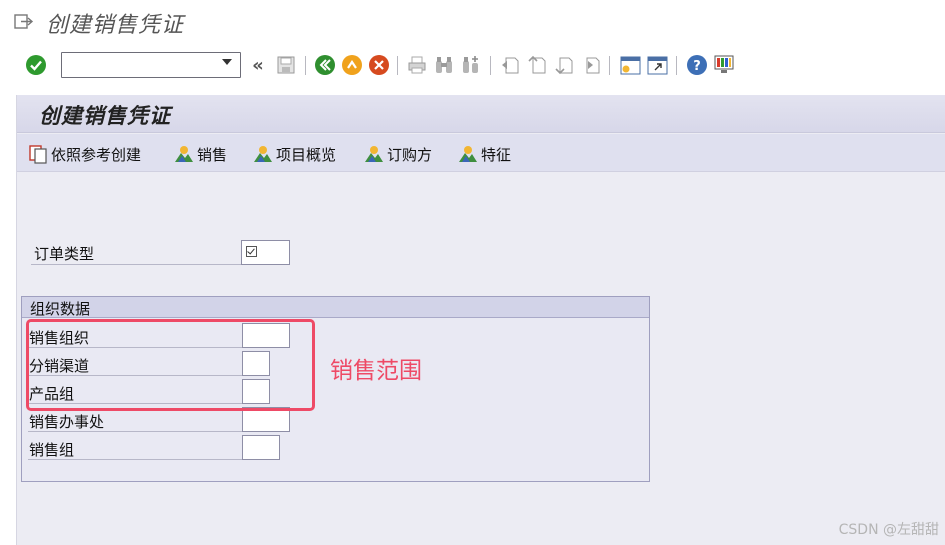 This screenshot has width=945, height=545. I want to click on exit-button, so click(352, 65).